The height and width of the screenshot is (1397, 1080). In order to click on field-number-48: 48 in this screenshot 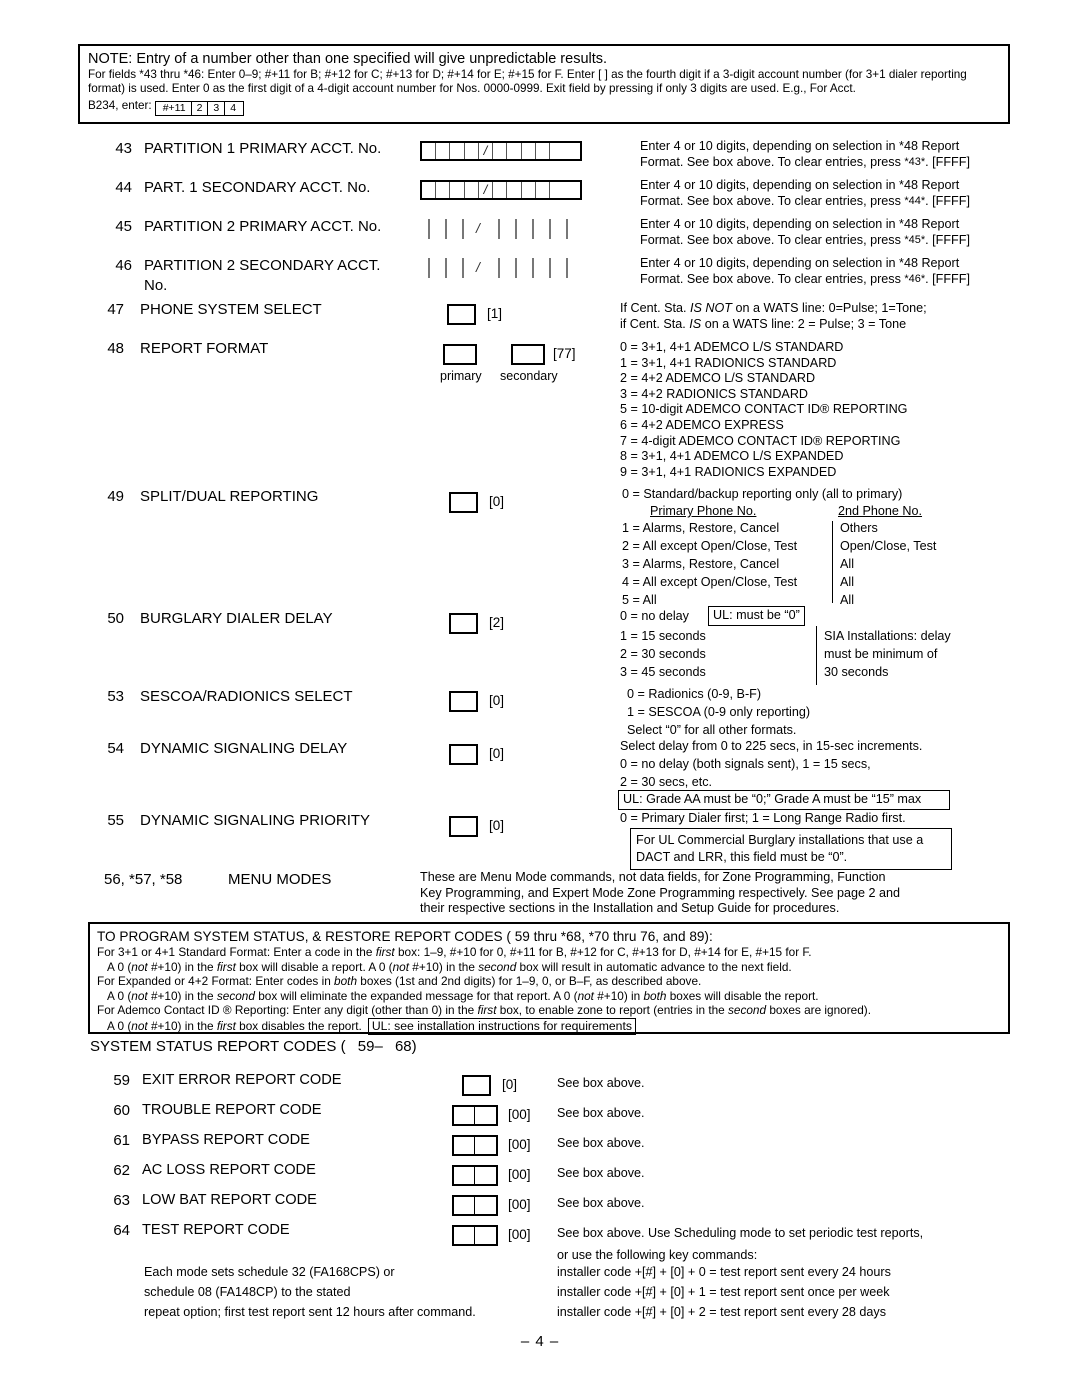, I will do `click(115, 348)`.